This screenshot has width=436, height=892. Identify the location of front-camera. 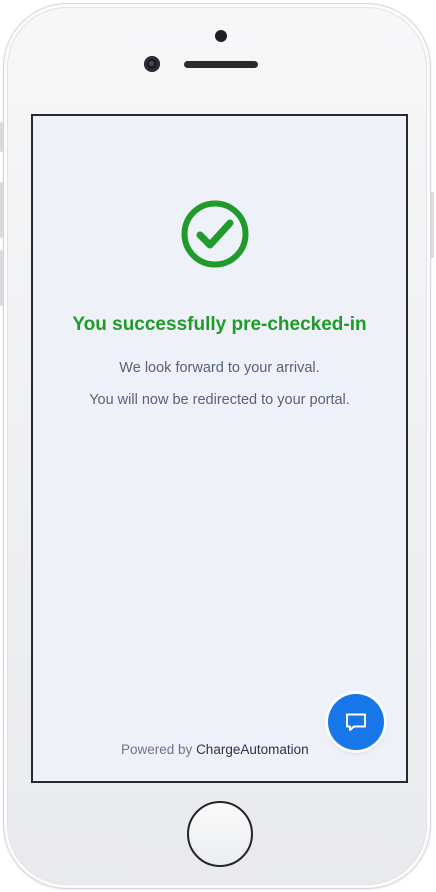
(152, 64).